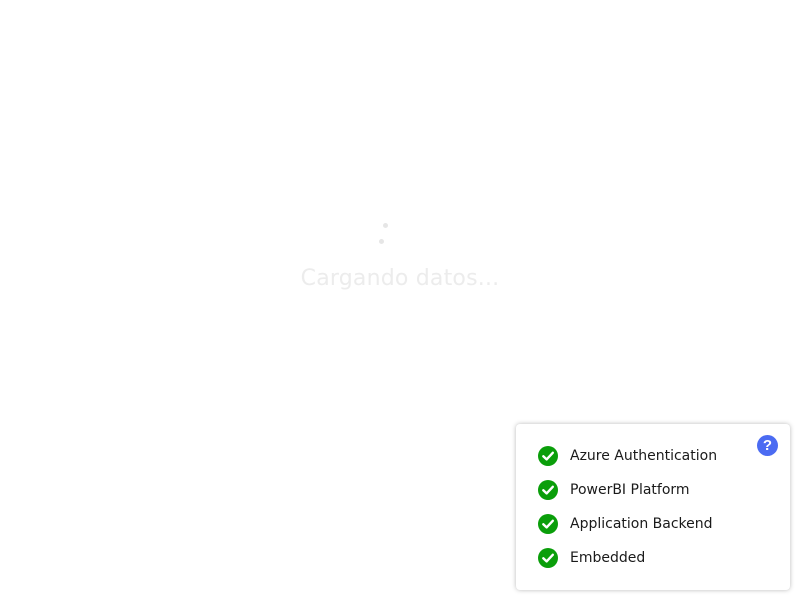  I want to click on status-label: PowerBI Platform, so click(630, 490).